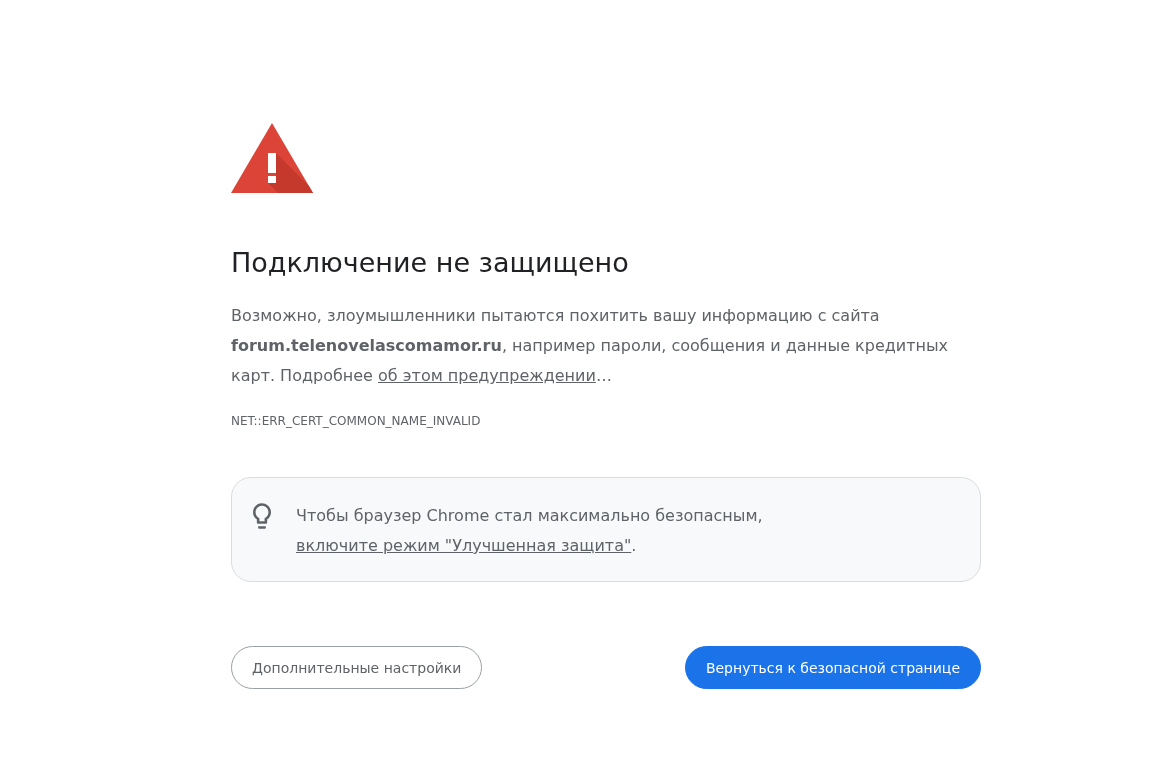  I want to click on error-code: NET::ERR_CERT_COMMON_NAME_INVALID, so click(356, 421).